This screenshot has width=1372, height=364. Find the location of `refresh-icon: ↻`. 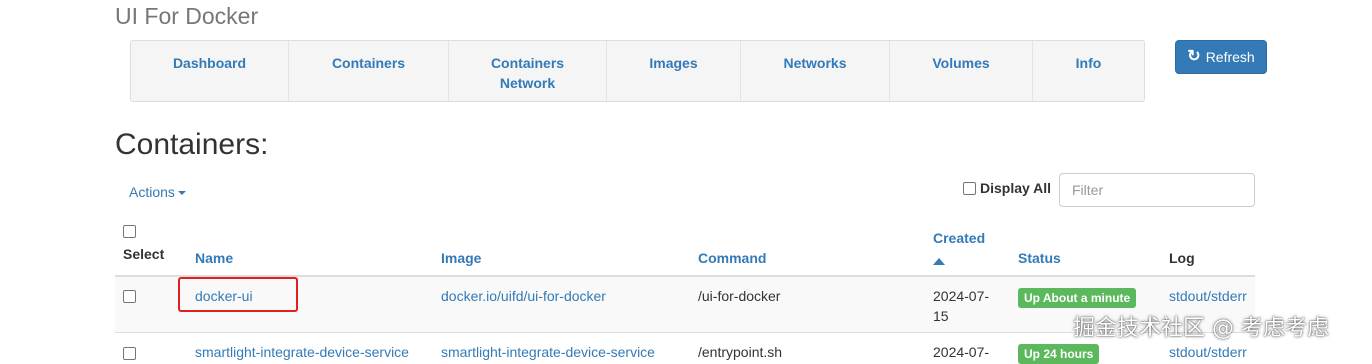

refresh-icon: ↻ is located at coordinates (1194, 56).